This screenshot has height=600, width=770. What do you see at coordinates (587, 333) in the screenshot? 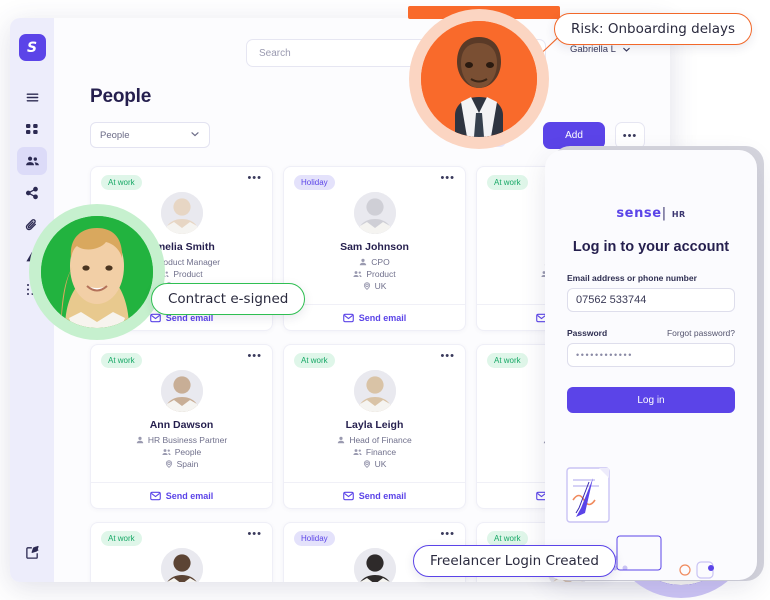
I see `password-label: Password` at bounding box center [587, 333].